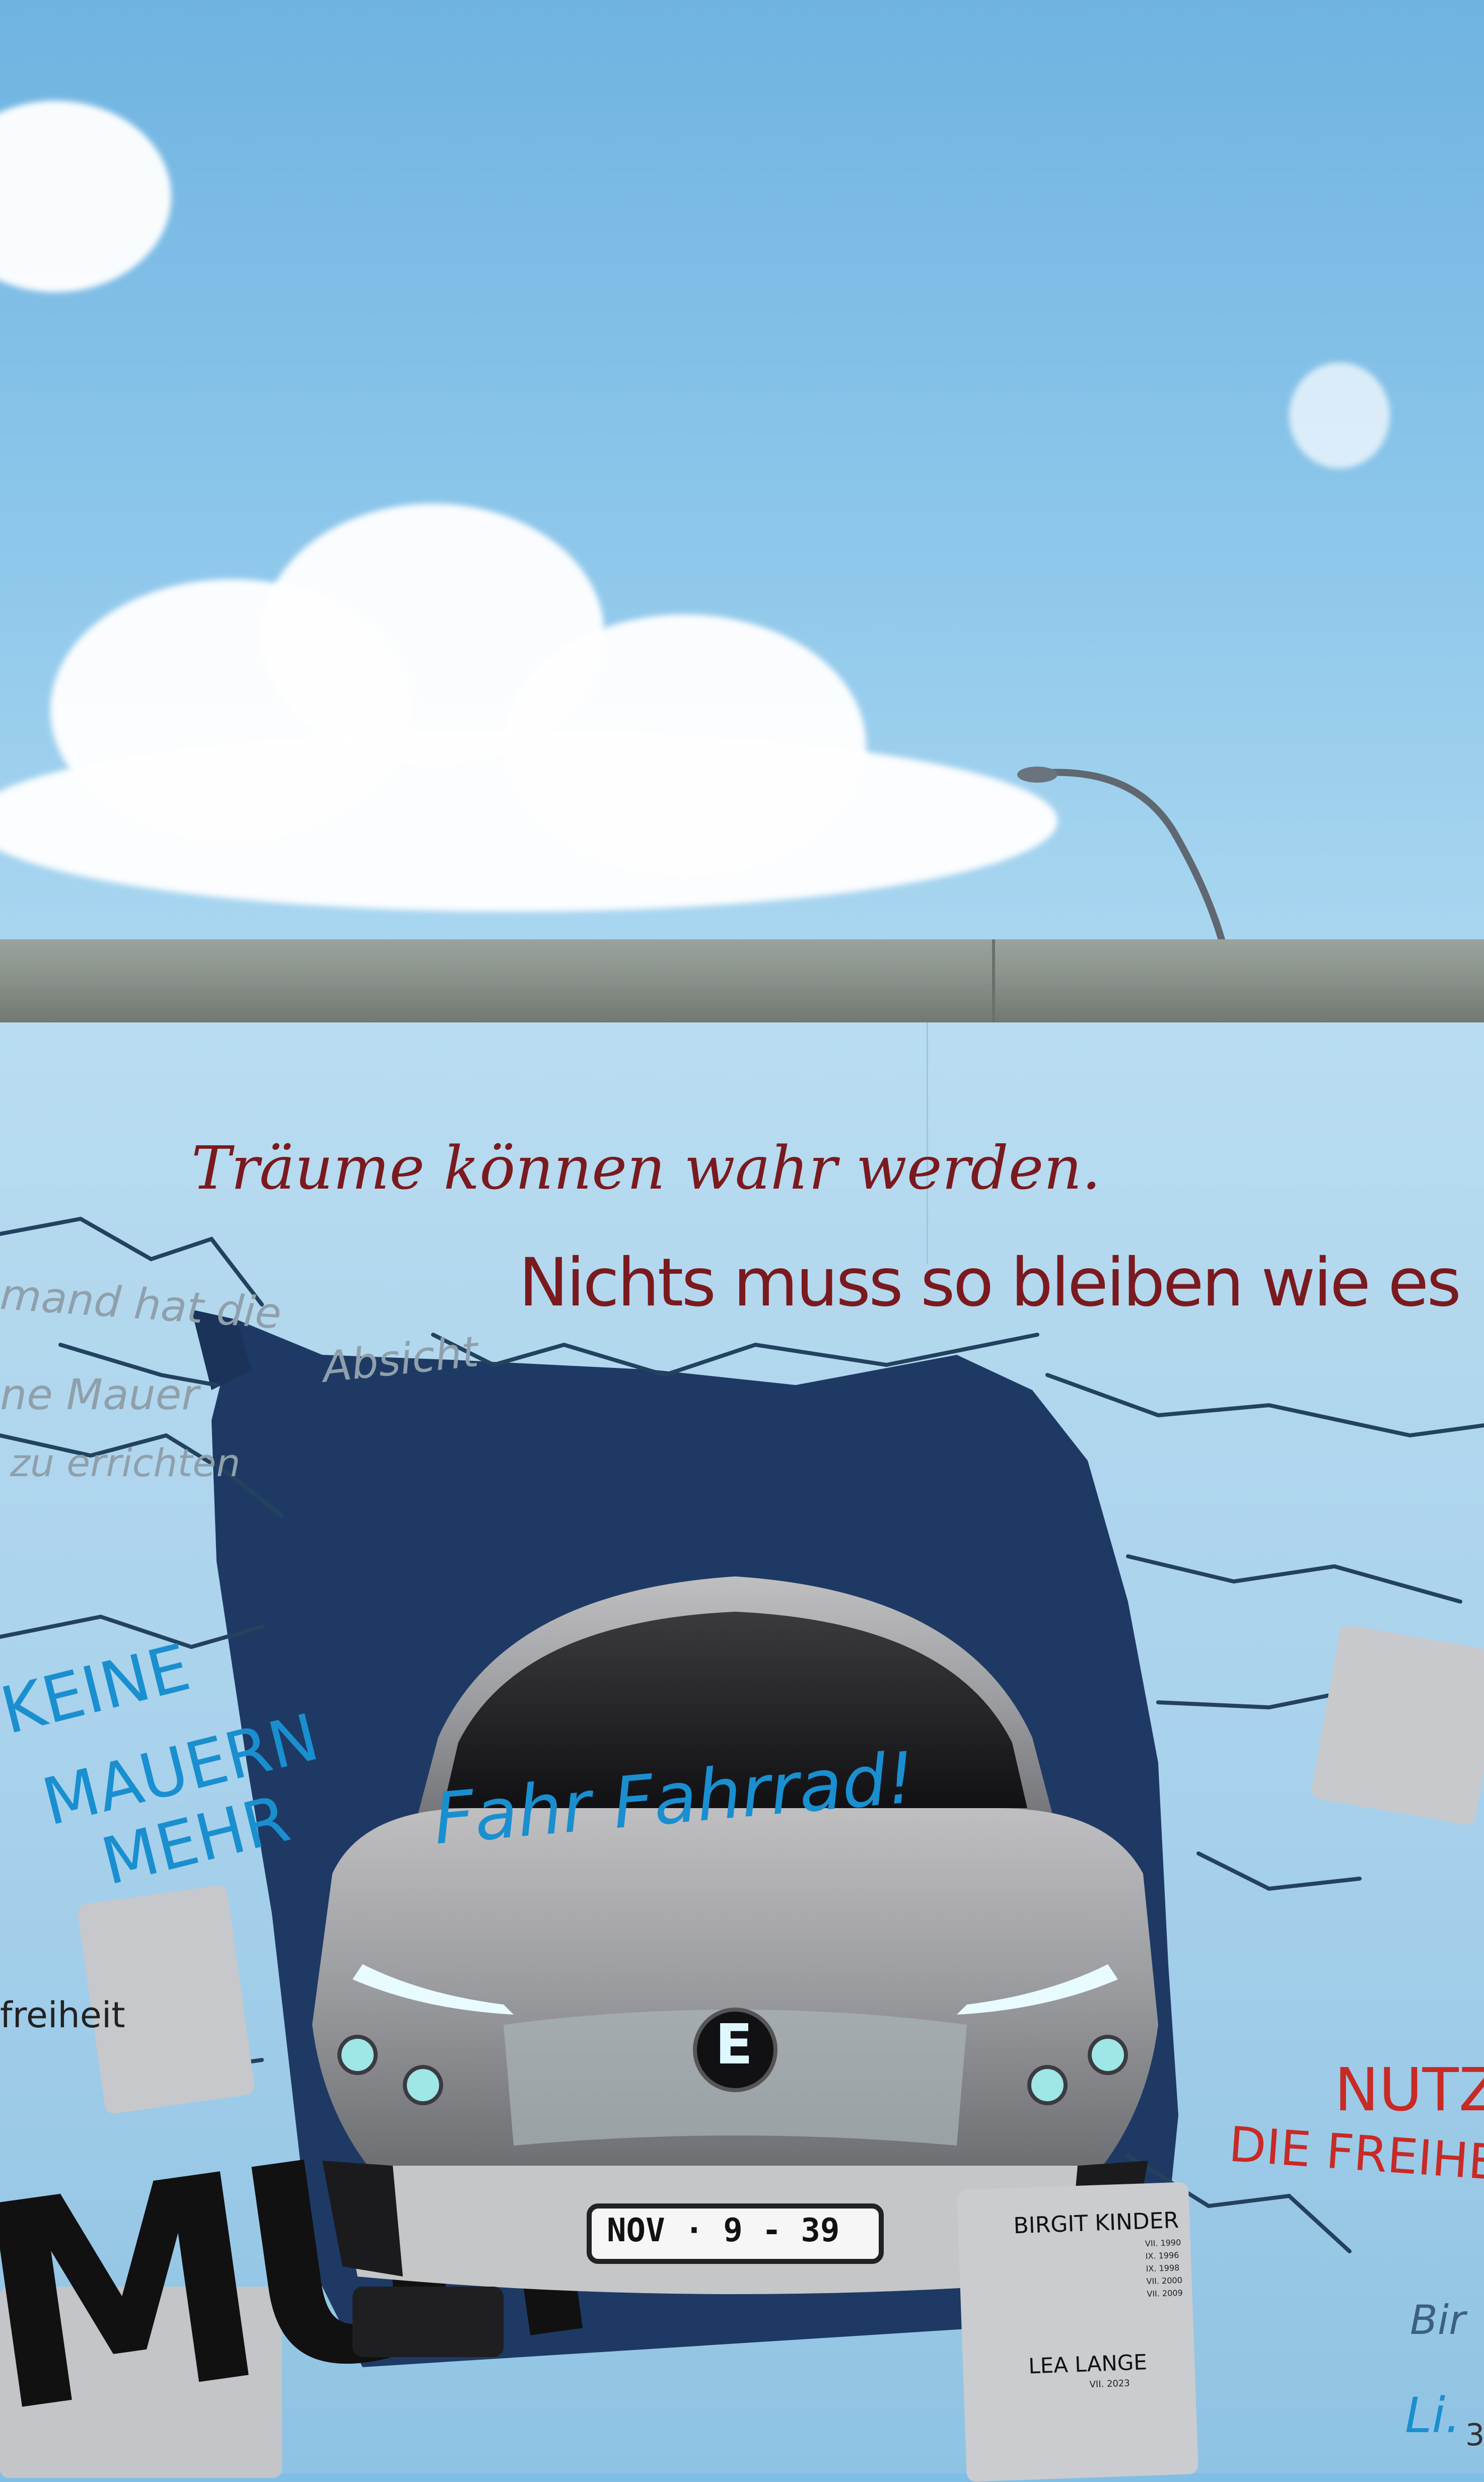 This screenshot has width=1484, height=2482. What do you see at coordinates (1165, 2293) in the screenshot?
I see `plaque-date-4: VII. 2009` at bounding box center [1165, 2293].